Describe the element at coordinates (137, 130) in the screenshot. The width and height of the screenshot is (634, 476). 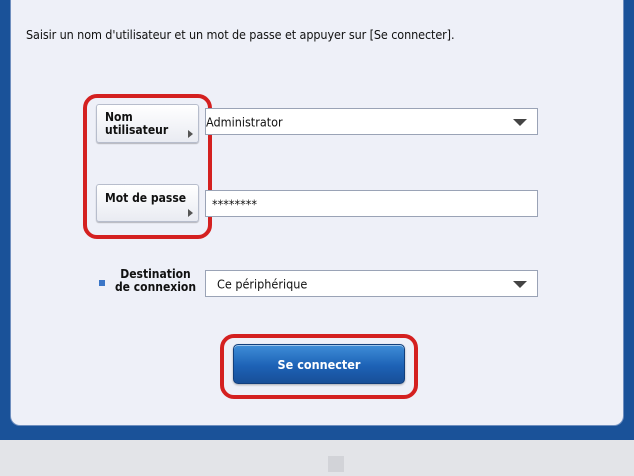
I see `username-label-line2: utilisateur` at that location.